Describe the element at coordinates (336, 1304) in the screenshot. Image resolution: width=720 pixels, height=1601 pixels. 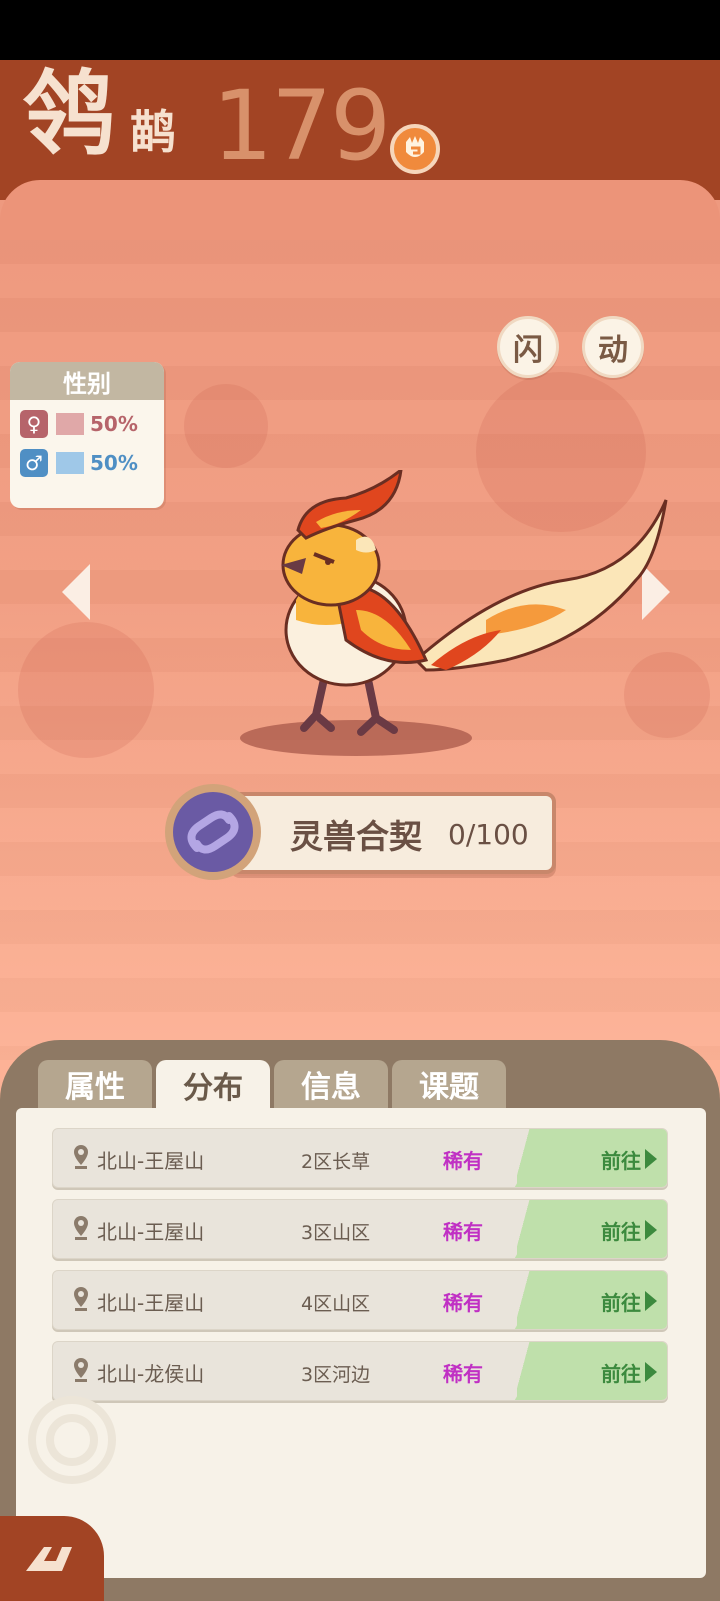
I see `location-zone: 4区山区` at that location.